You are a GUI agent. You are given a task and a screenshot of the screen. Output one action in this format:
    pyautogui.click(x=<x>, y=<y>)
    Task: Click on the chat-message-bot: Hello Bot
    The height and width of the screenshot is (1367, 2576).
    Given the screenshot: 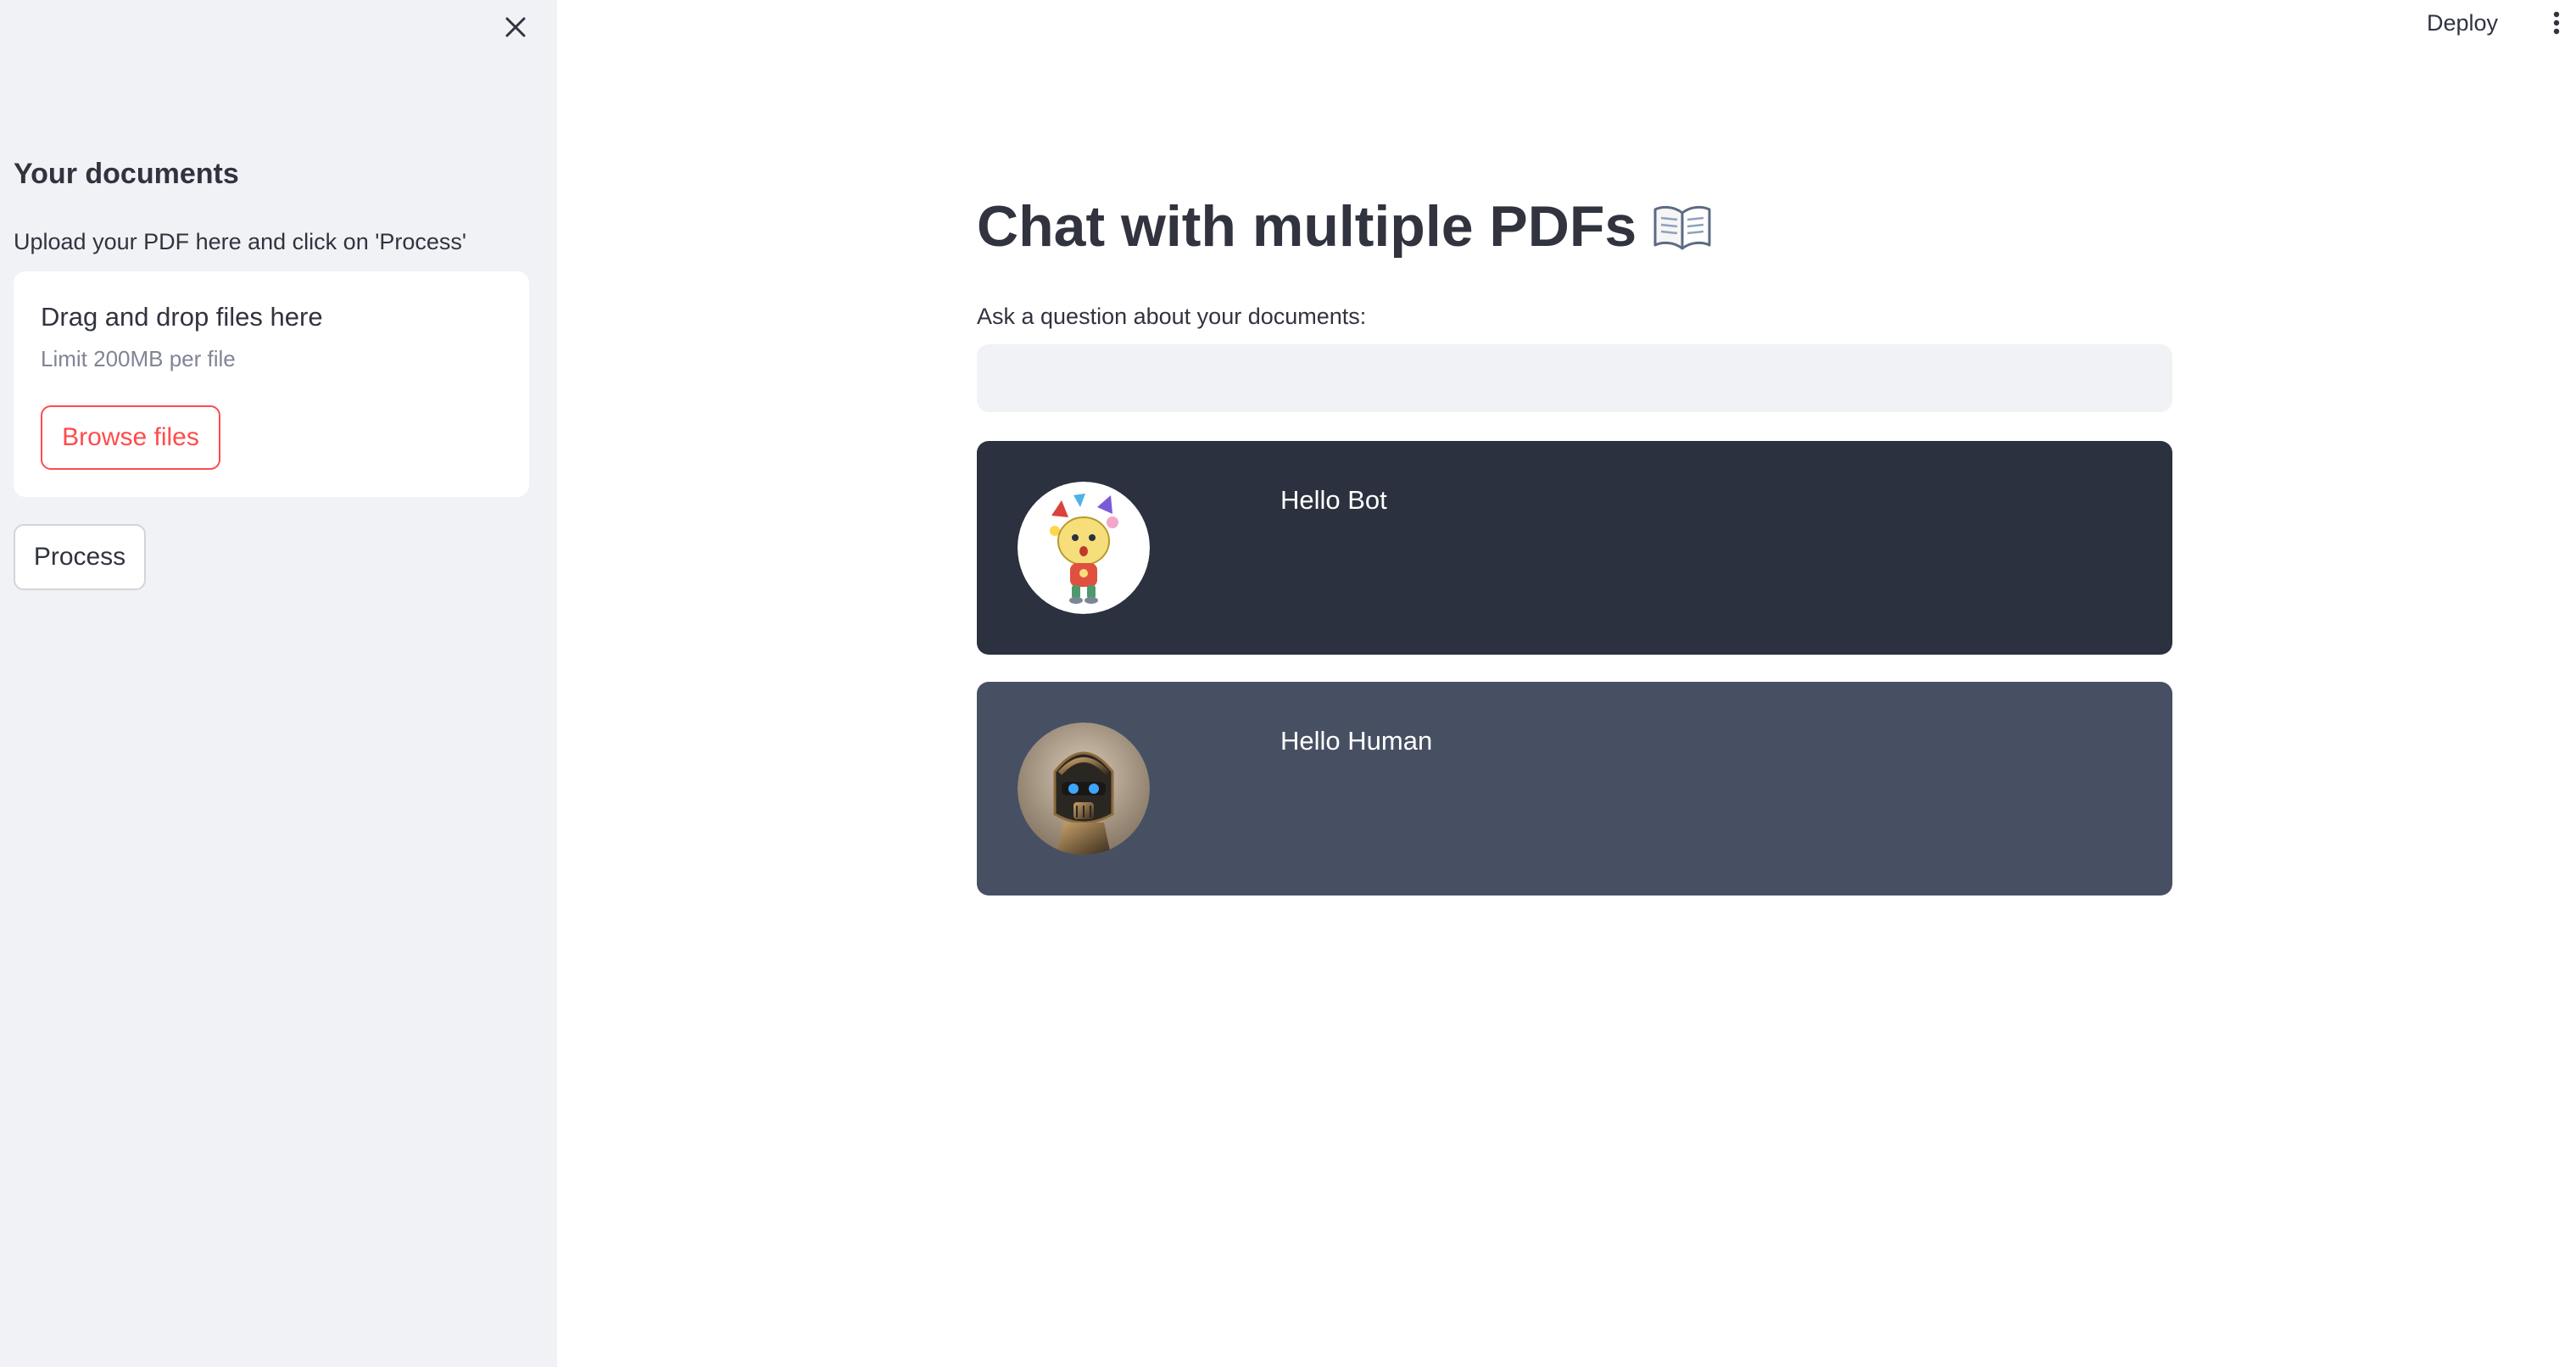 What is the action you would take?
    pyautogui.click(x=1574, y=548)
    